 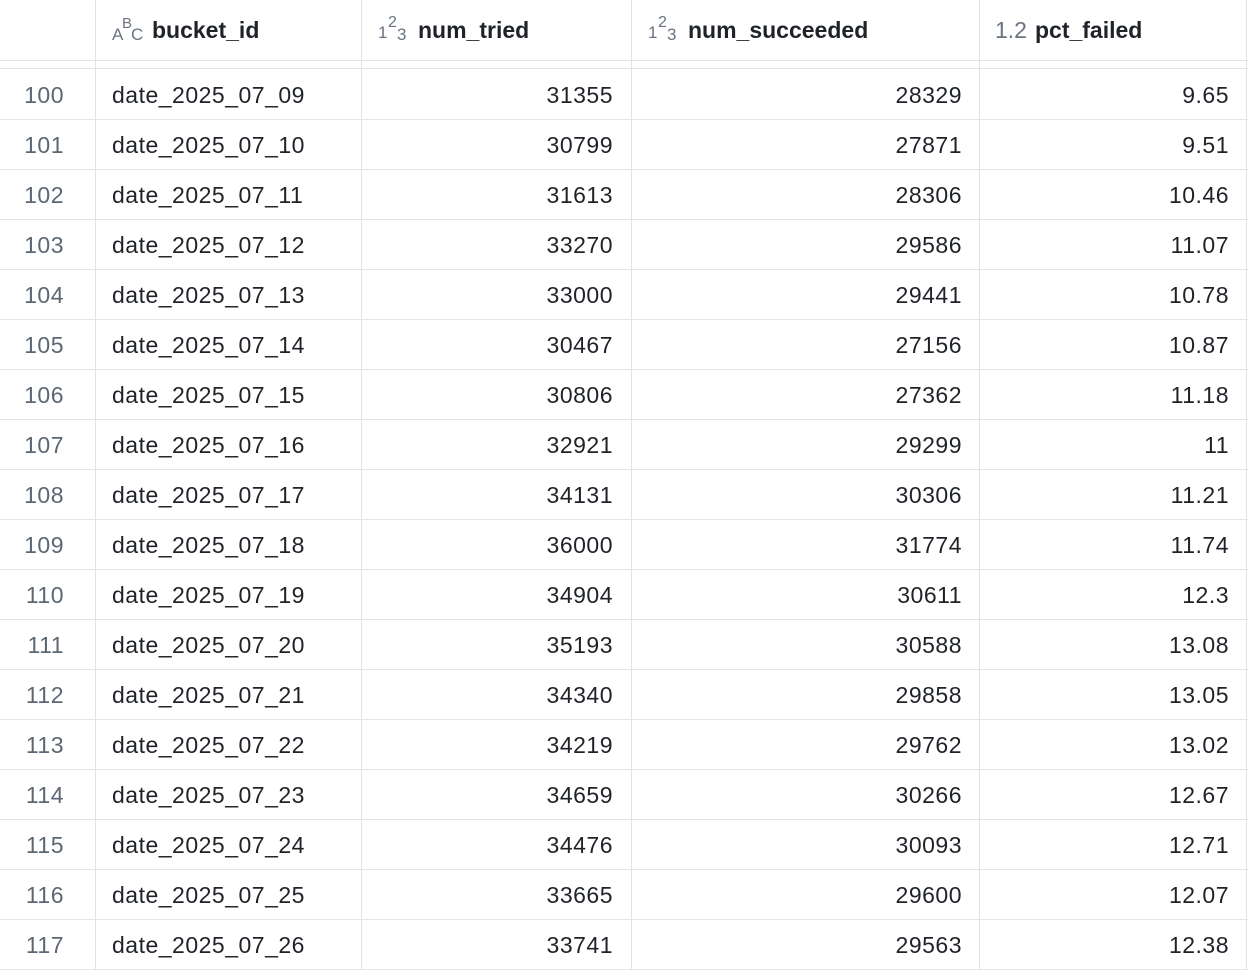 I want to click on cell-pct-failed: 11.74, so click(x=1104, y=545).